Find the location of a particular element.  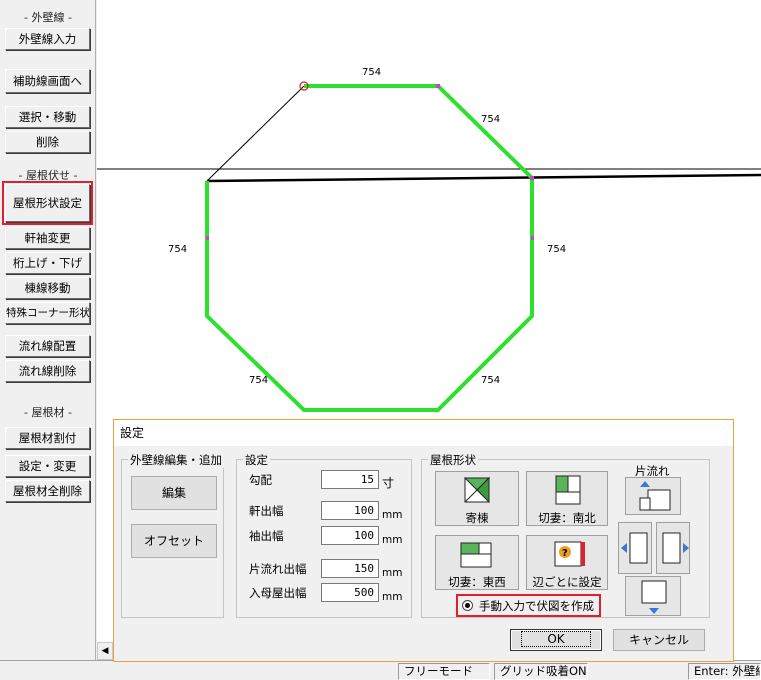

shed-east-button is located at coordinates (673, 548).